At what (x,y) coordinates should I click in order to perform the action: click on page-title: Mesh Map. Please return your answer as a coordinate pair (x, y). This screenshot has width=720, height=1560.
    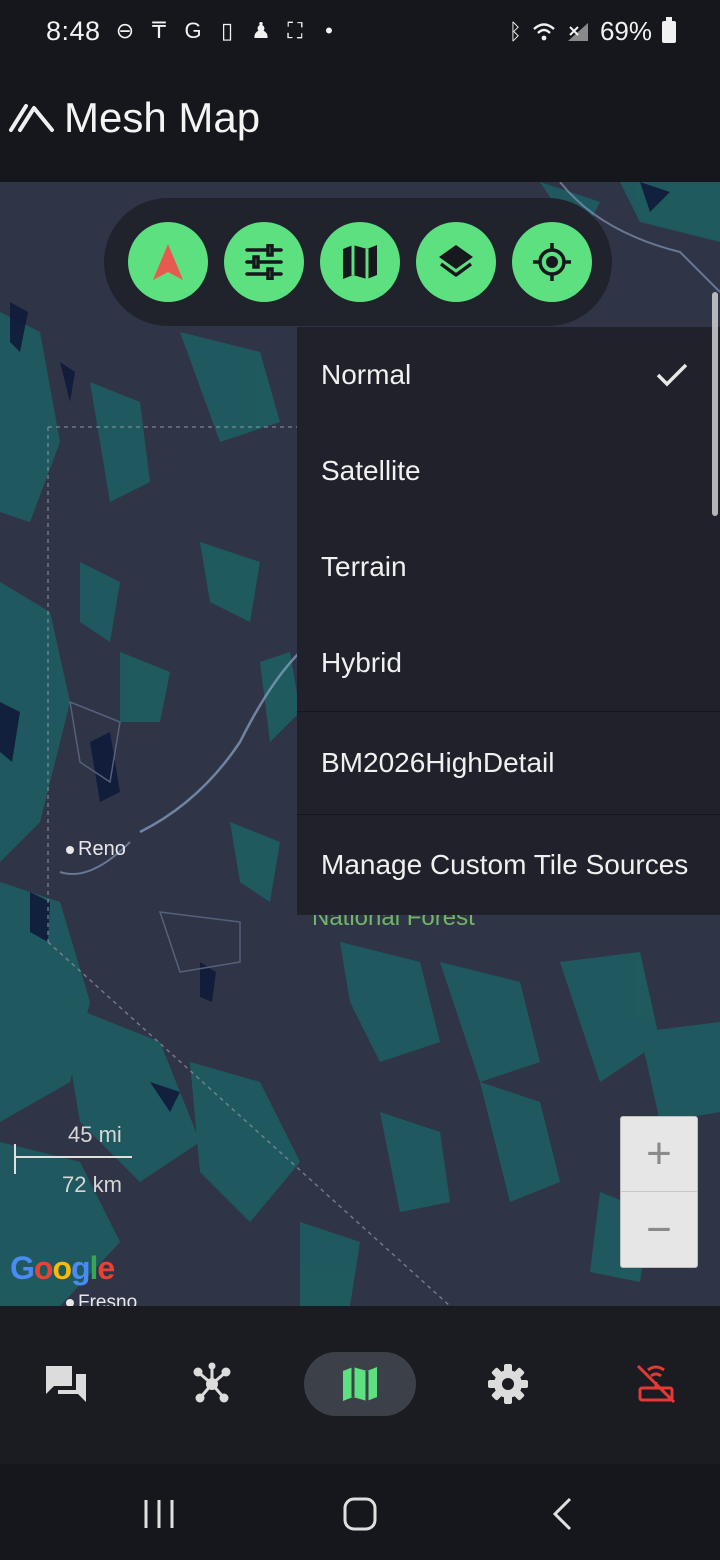
    Looking at the image, I should click on (162, 117).